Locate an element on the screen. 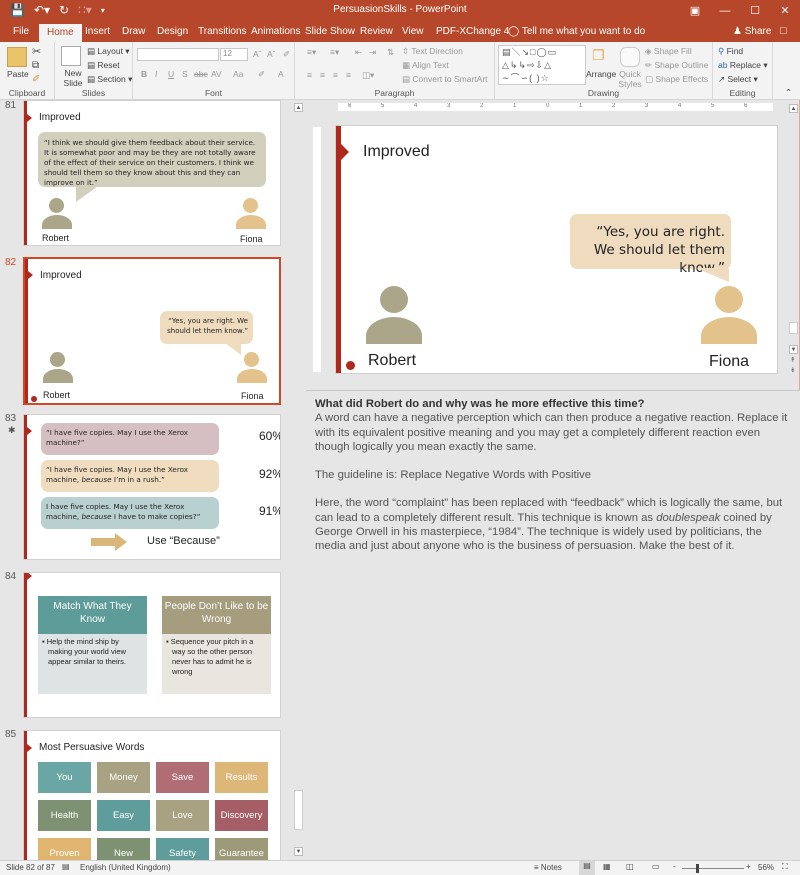 This screenshot has height=875, width=800. minimize-button: — is located at coordinates (725, 11).